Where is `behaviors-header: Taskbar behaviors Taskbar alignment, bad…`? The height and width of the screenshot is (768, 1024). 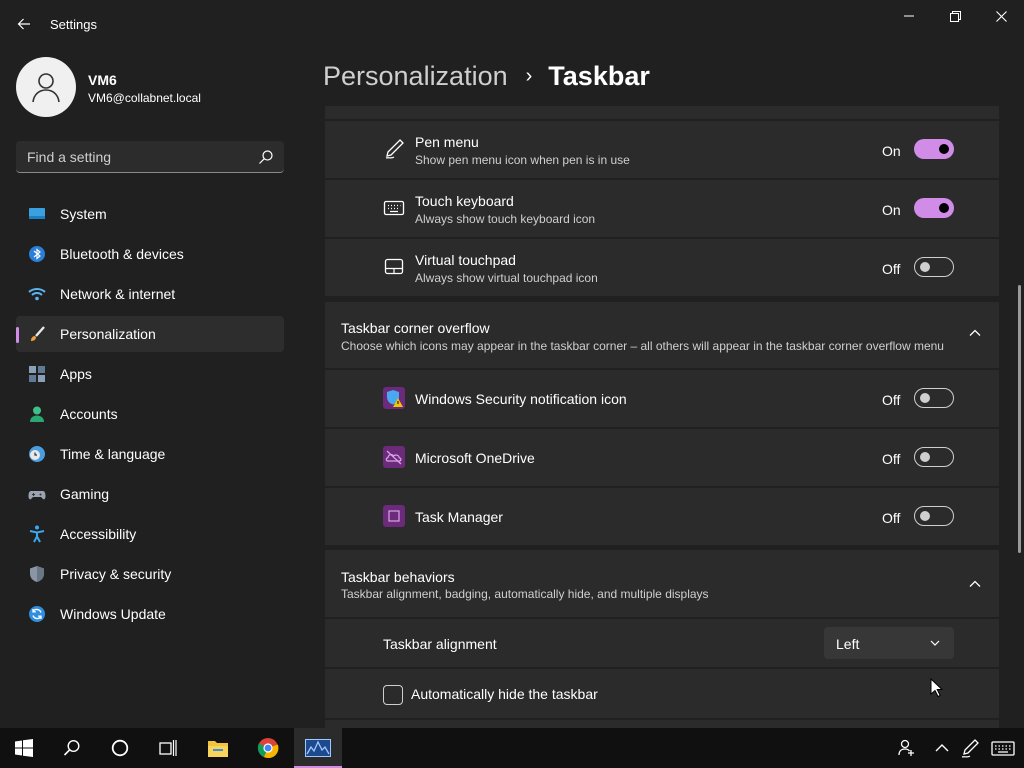
behaviors-header: Taskbar behaviors Taskbar alignment, bad… is located at coordinates (662, 583).